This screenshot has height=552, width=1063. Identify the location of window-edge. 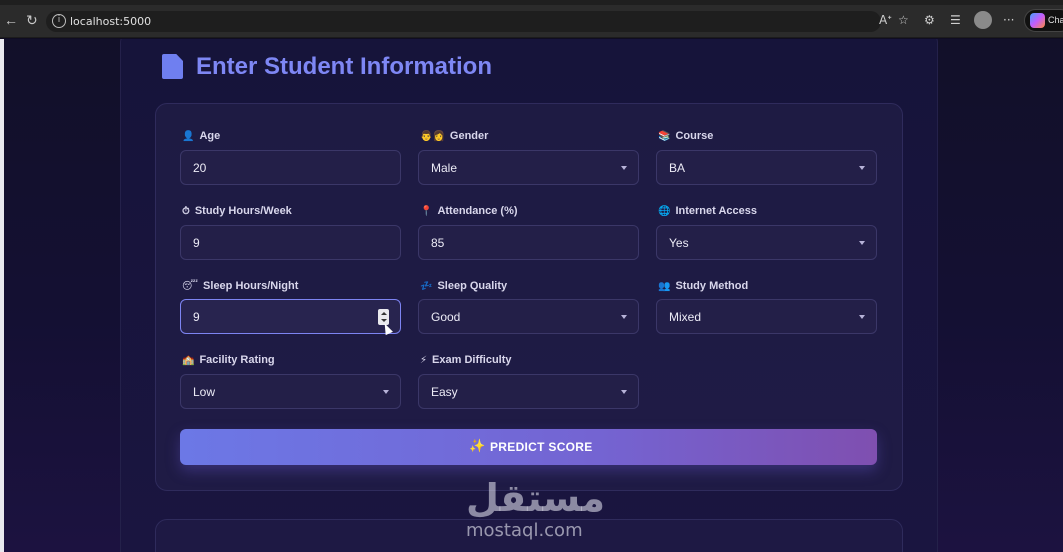
(2, 295).